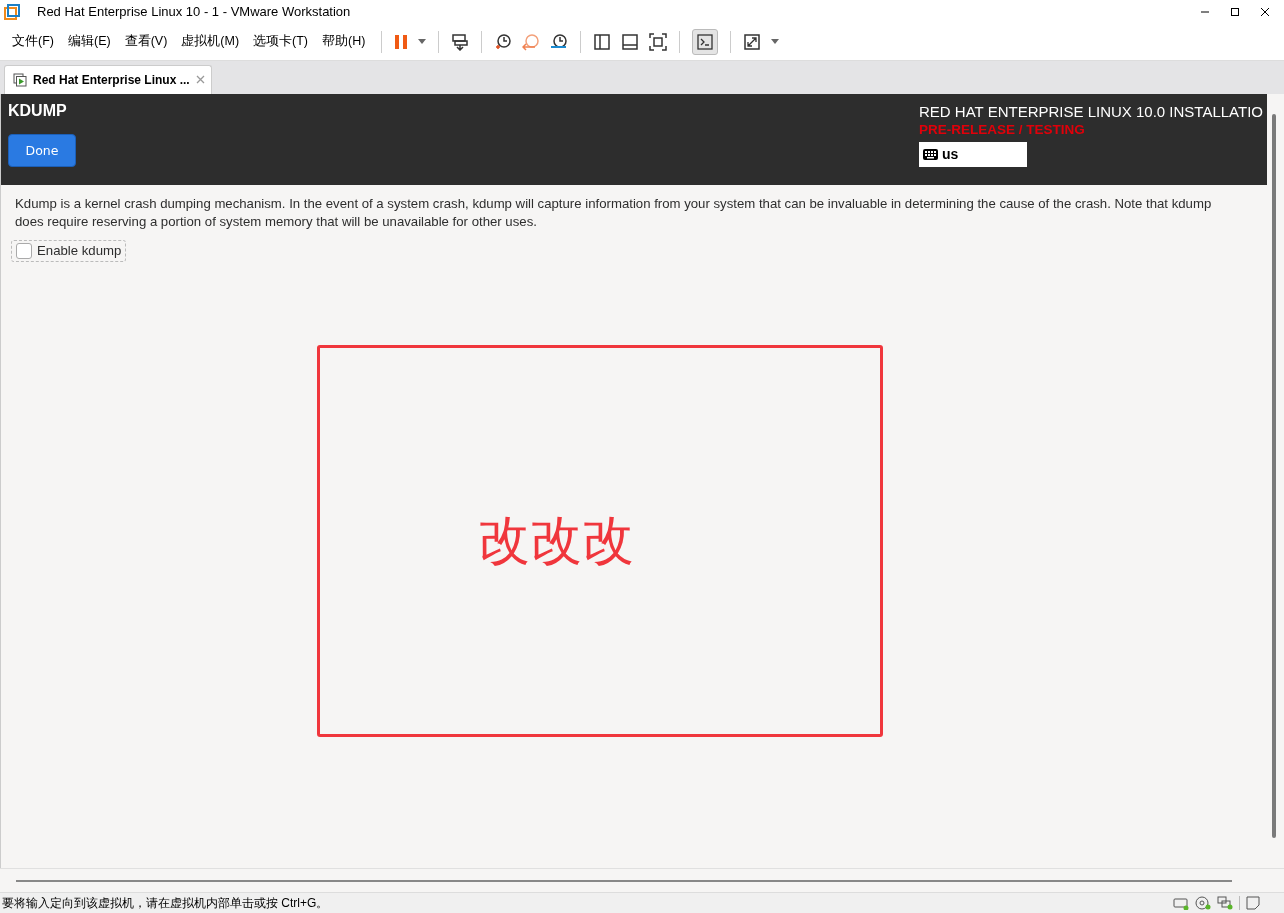 This screenshot has height=913, width=1284. I want to click on vm-running-icon, so click(20, 79).